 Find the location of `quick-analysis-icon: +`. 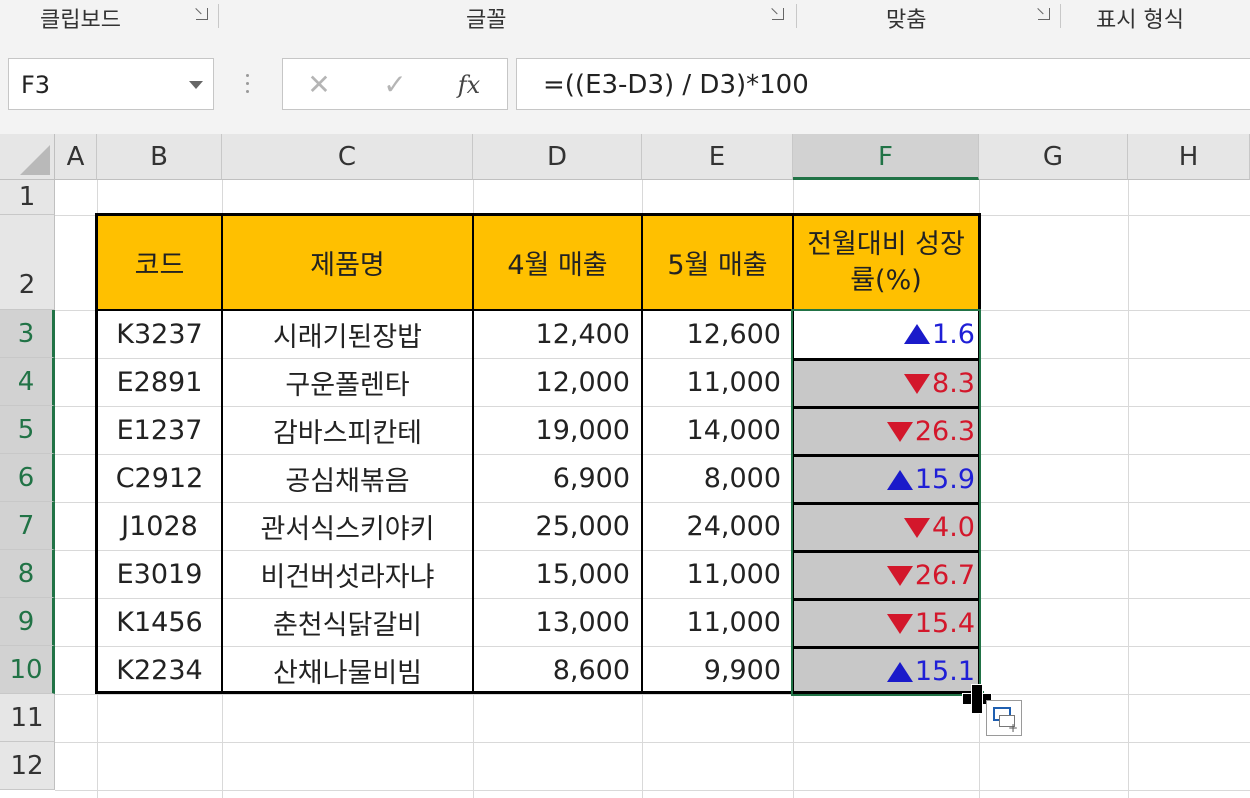

quick-analysis-icon: + is located at coordinates (1004, 718).